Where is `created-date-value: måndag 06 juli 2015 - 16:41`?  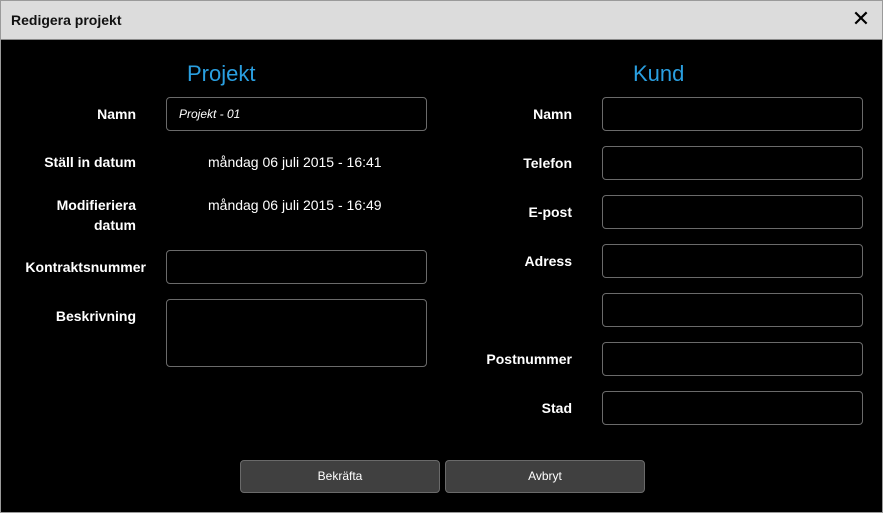 created-date-value: måndag 06 juli 2015 - 16:41 is located at coordinates (295, 162).